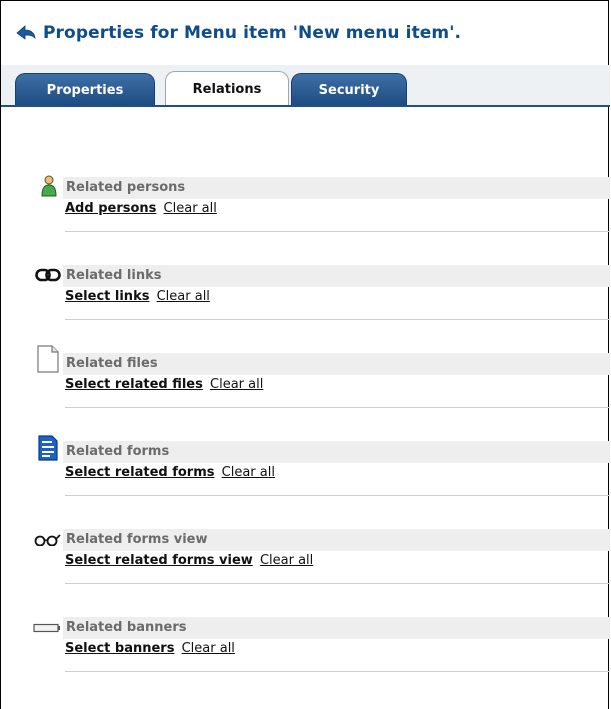 Image resolution: width=611 pixels, height=709 pixels. Describe the element at coordinates (325, 206) in the screenshot. I see `section-related-persons: Related persons Add persons Clear all` at that location.